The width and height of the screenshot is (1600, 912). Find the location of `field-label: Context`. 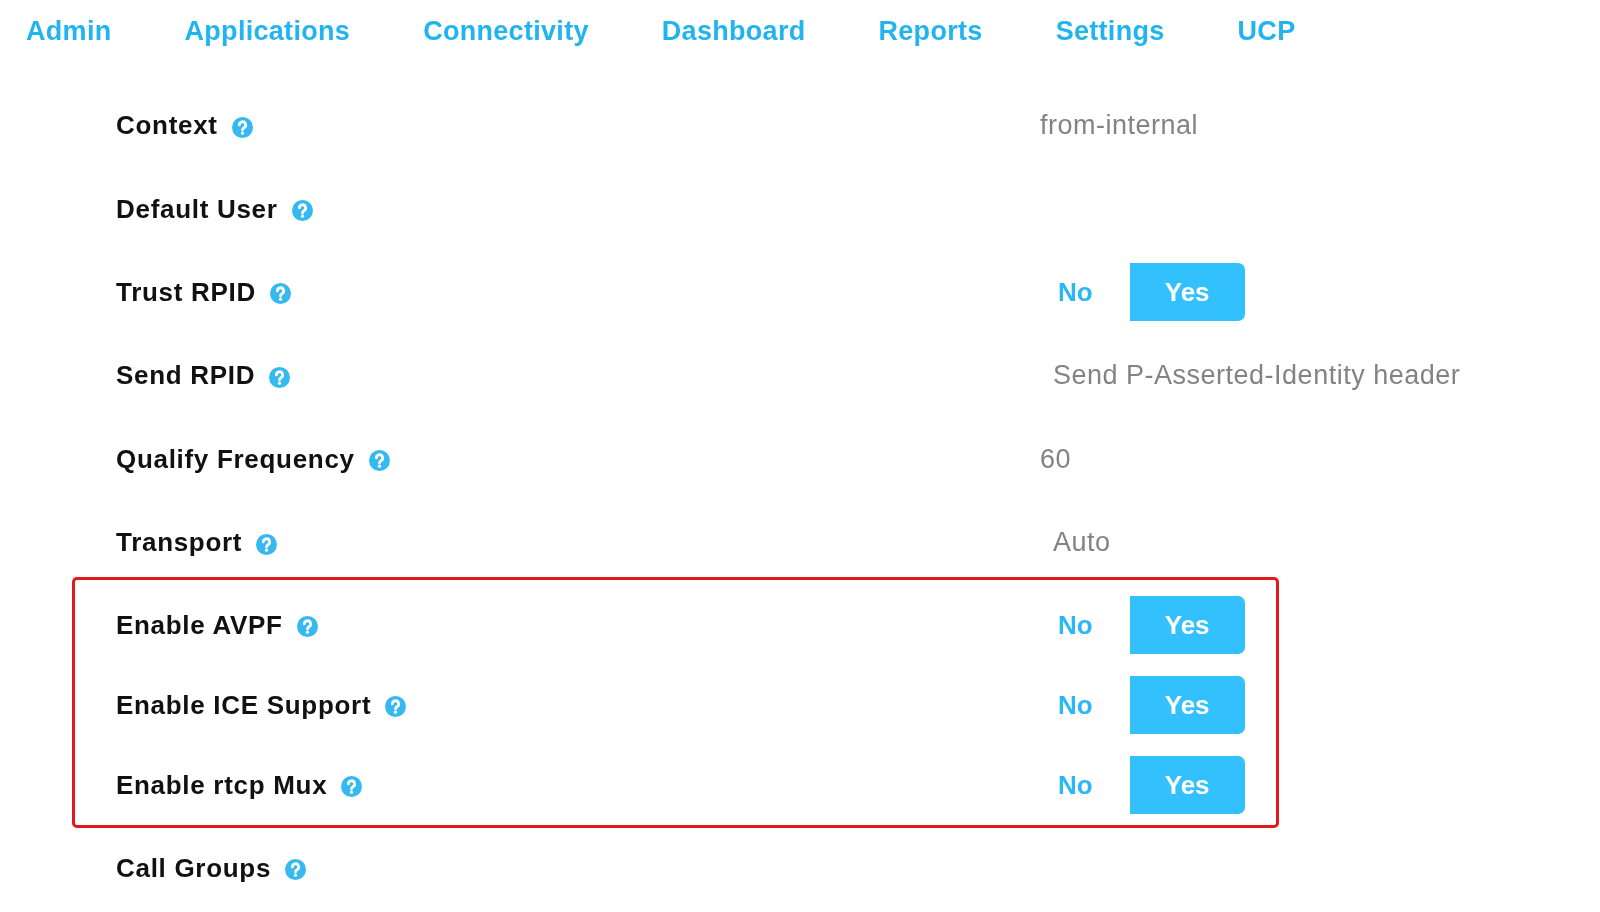

field-label: Context is located at coordinates (167, 126).